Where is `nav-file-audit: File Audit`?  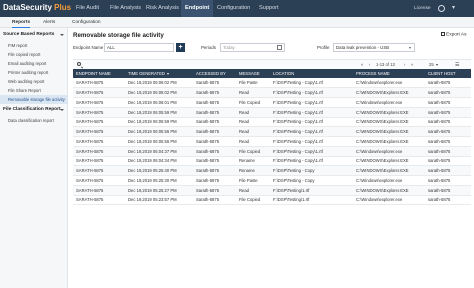 nav-file-audit: File Audit is located at coordinates (87, 8).